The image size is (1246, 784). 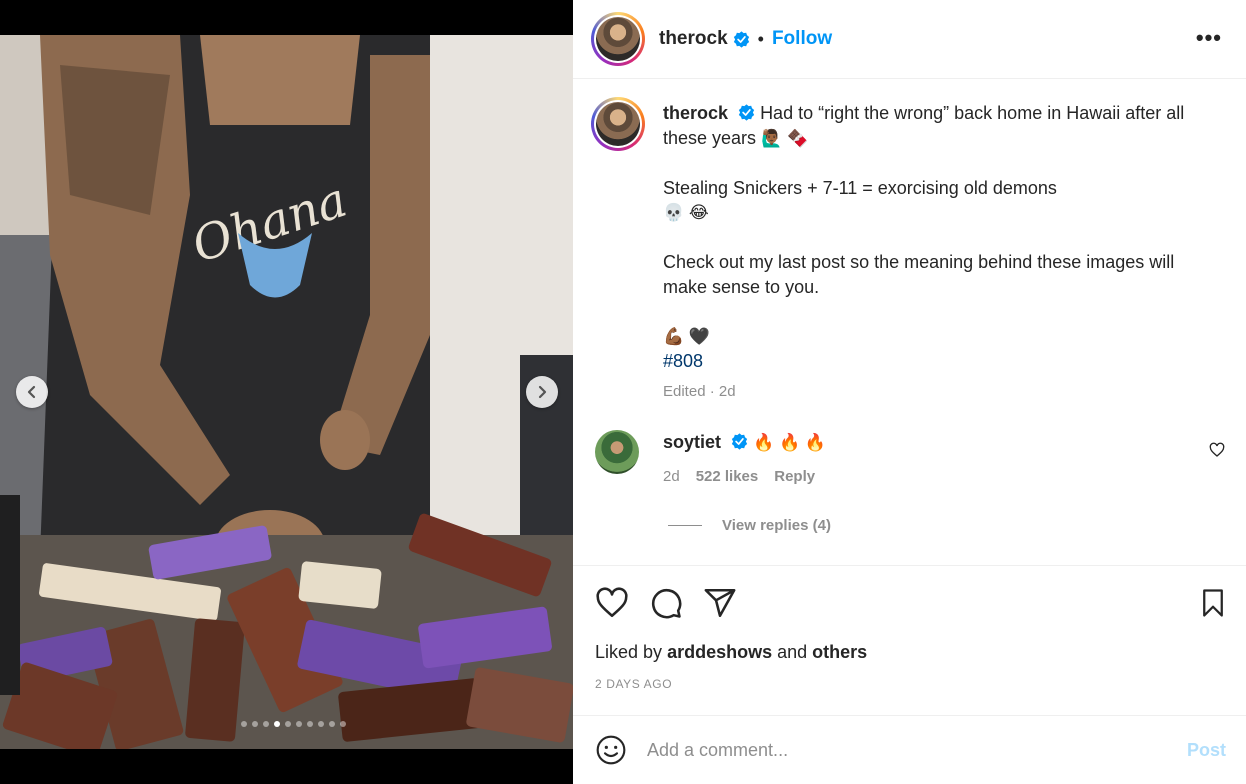 I want to click on comment-likes: 522 likes, so click(x=727, y=476).